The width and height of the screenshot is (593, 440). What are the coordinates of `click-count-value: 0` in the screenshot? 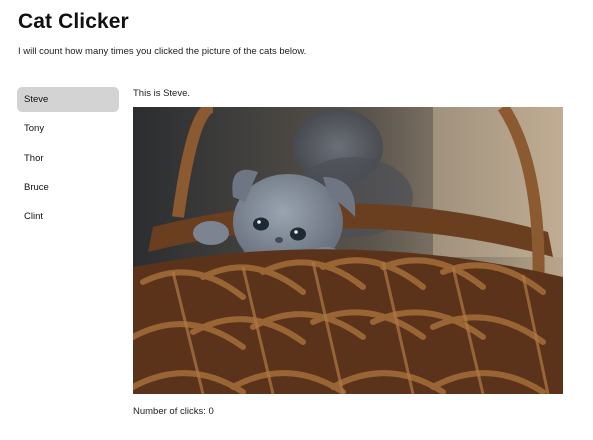 It's located at (211, 411).